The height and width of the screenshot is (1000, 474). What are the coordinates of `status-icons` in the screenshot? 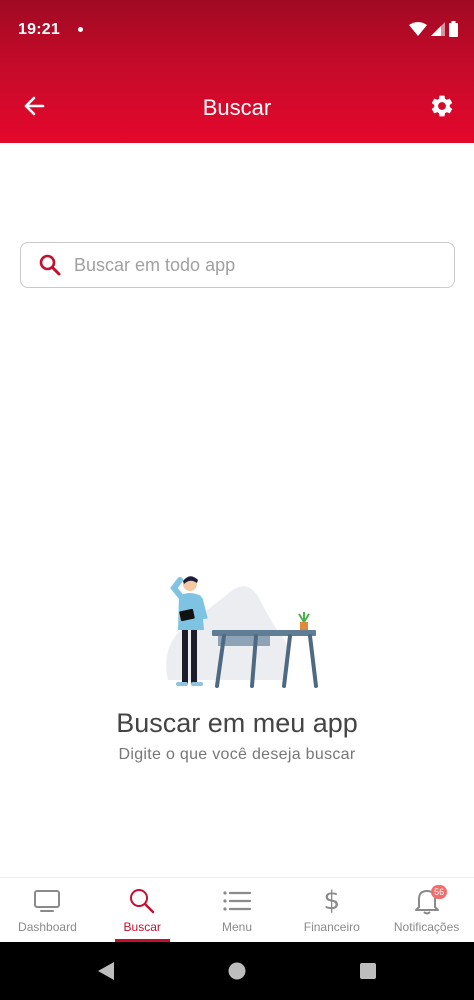 It's located at (433, 31).